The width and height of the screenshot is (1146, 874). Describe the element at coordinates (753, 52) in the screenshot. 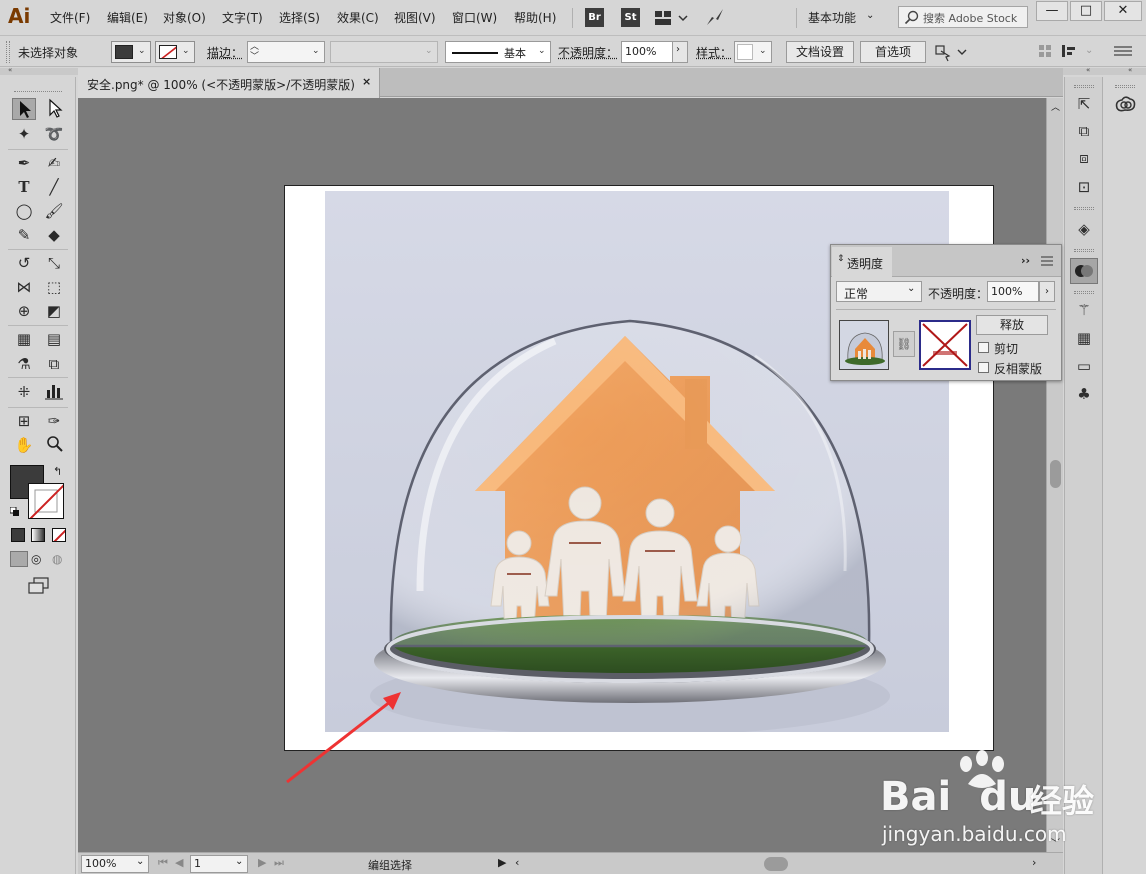

I see `graphic-style-picker: ⌄` at that location.